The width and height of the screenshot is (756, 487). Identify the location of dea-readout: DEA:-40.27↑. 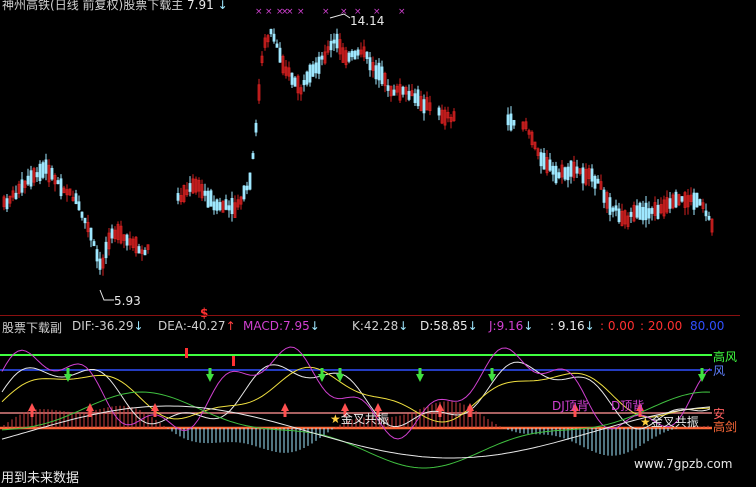
(197, 326).